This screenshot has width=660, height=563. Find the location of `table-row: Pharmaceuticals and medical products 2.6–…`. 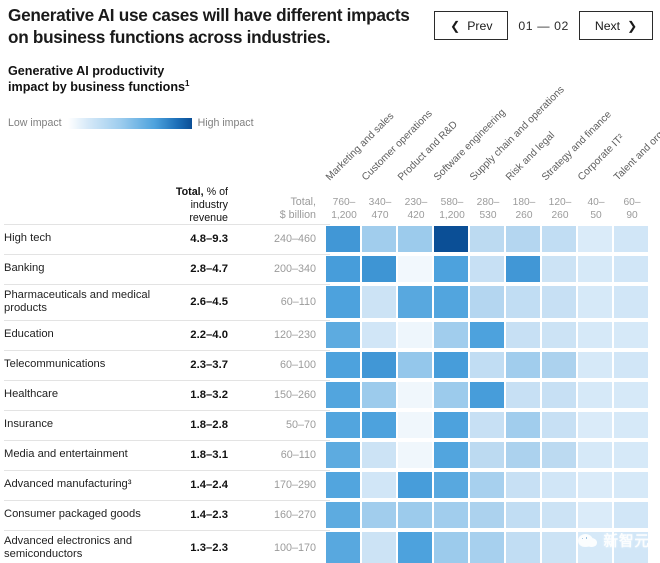

table-row: Pharmaceuticals and medical products 2.6–… is located at coordinates (330, 302).